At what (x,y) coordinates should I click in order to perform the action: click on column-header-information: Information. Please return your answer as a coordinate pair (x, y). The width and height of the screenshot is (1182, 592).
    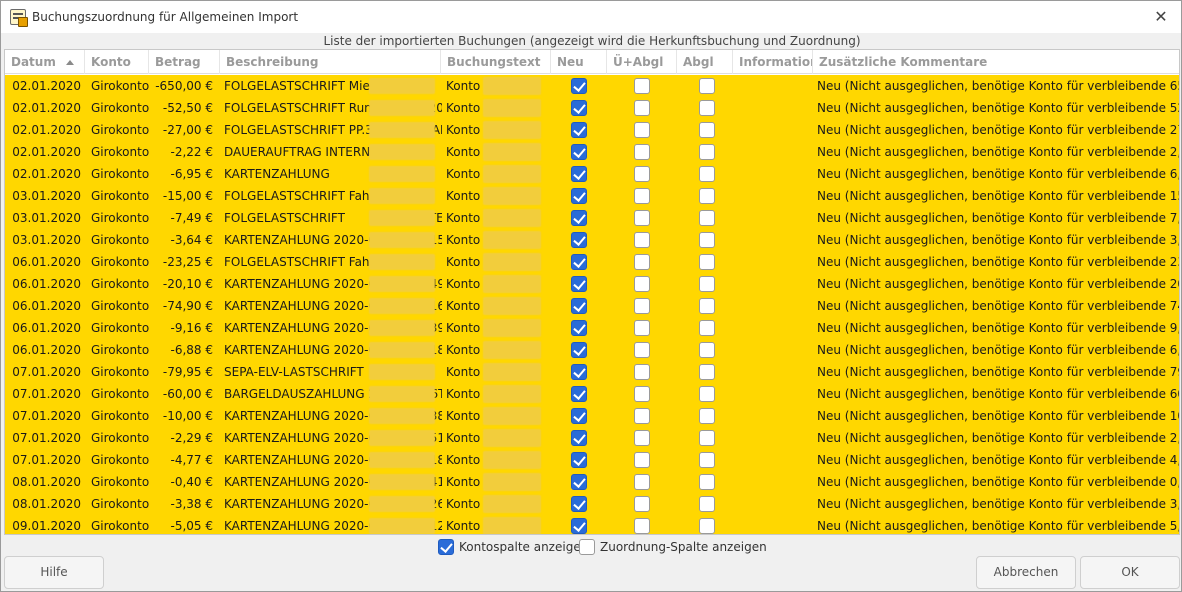
    Looking at the image, I should click on (773, 62).